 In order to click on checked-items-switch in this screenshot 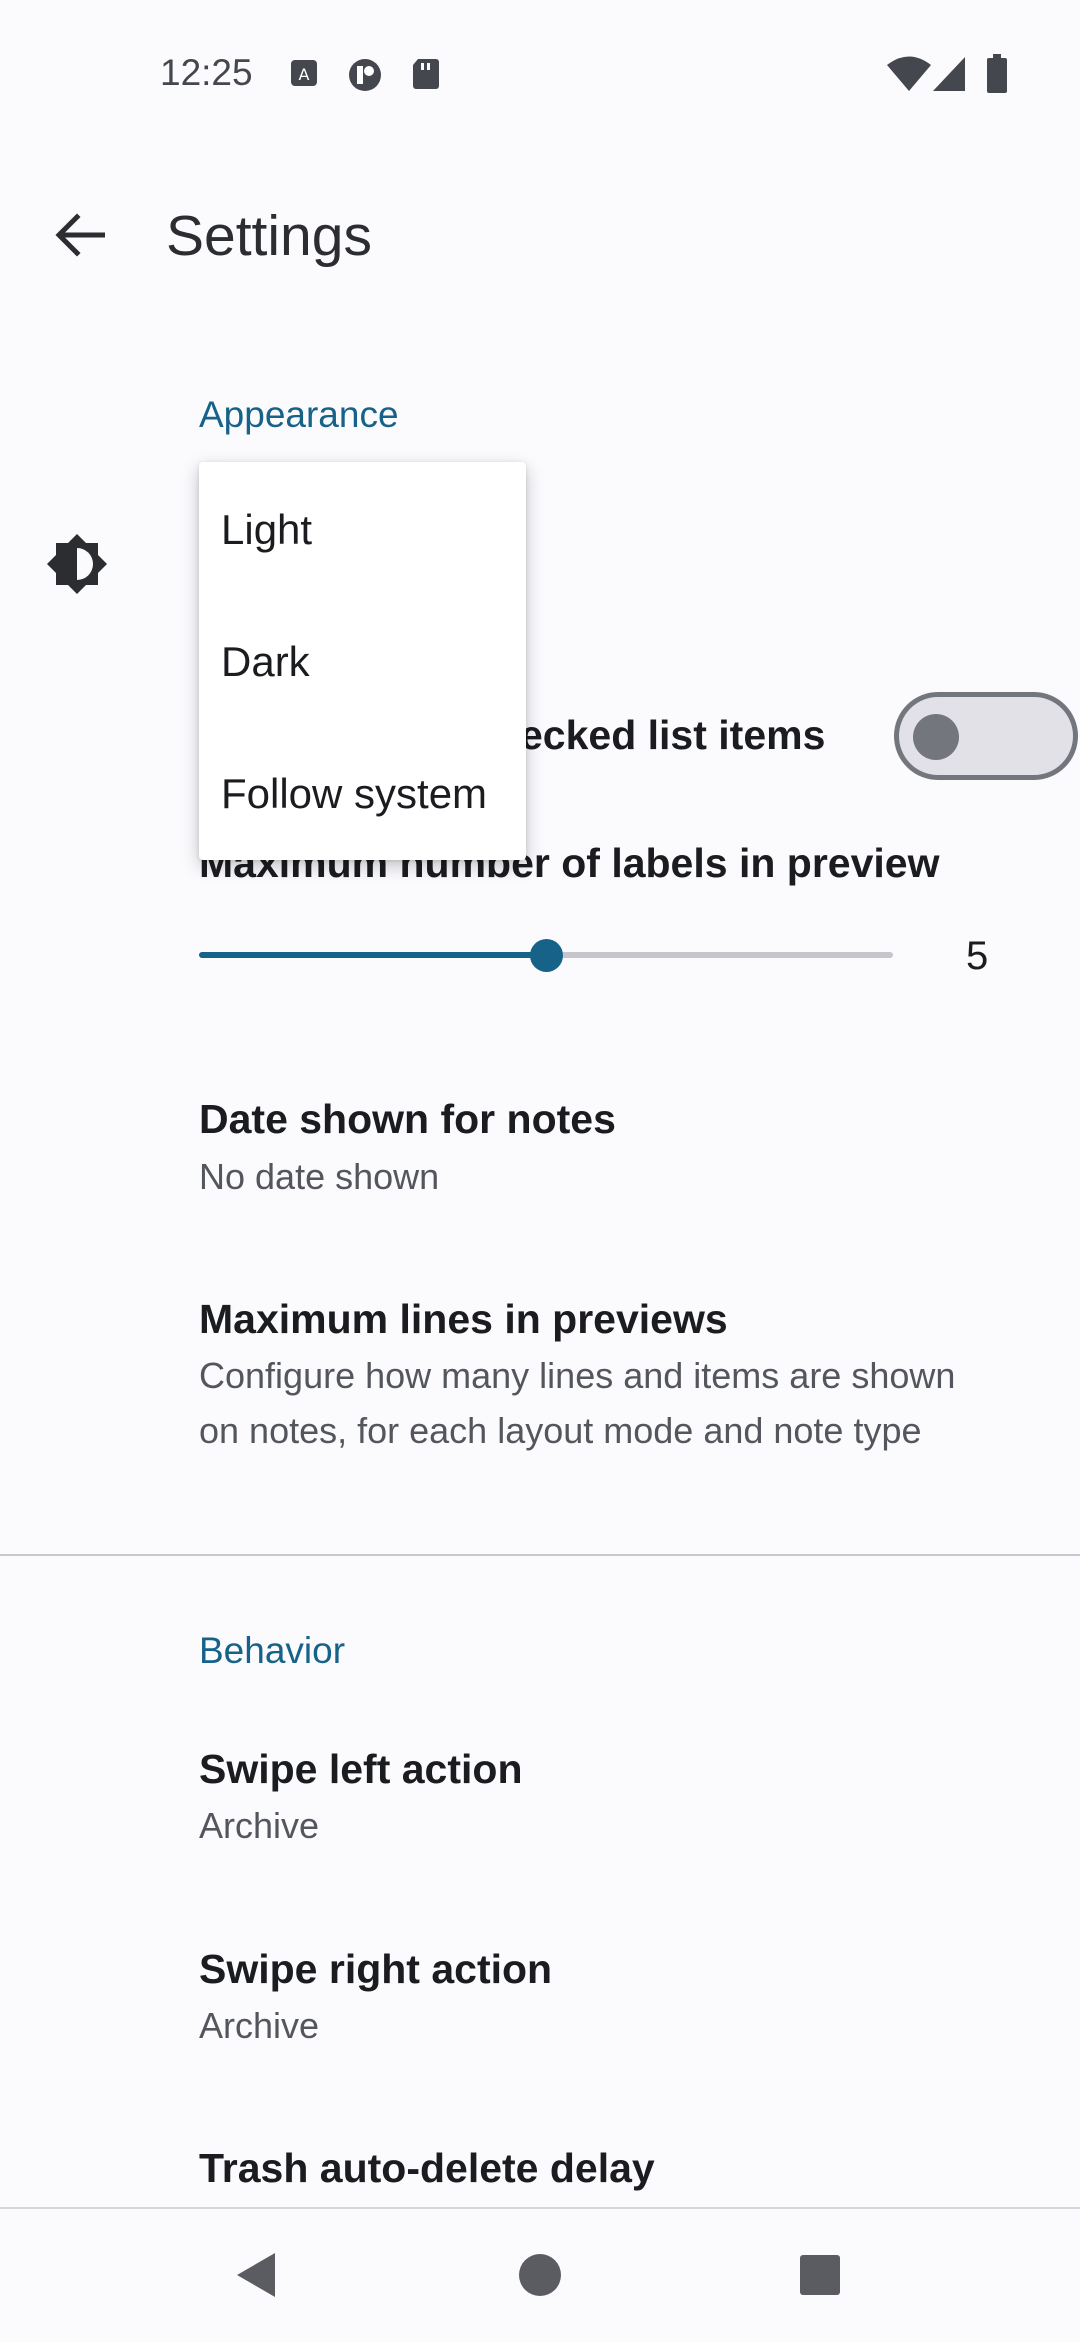, I will do `click(986, 736)`.